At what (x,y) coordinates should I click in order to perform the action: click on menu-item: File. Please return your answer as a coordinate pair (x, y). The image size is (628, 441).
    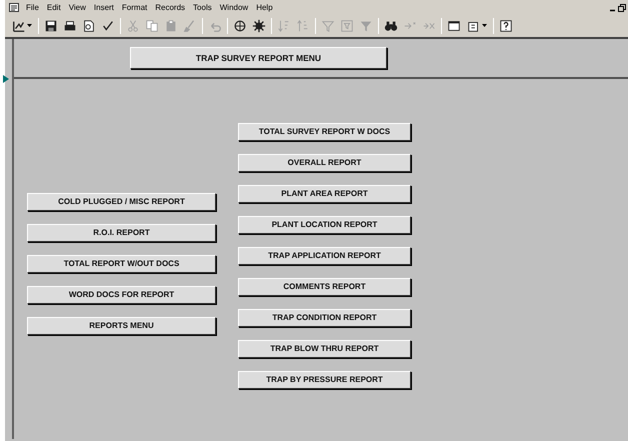
    Looking at the image, I should click on (32, 7).